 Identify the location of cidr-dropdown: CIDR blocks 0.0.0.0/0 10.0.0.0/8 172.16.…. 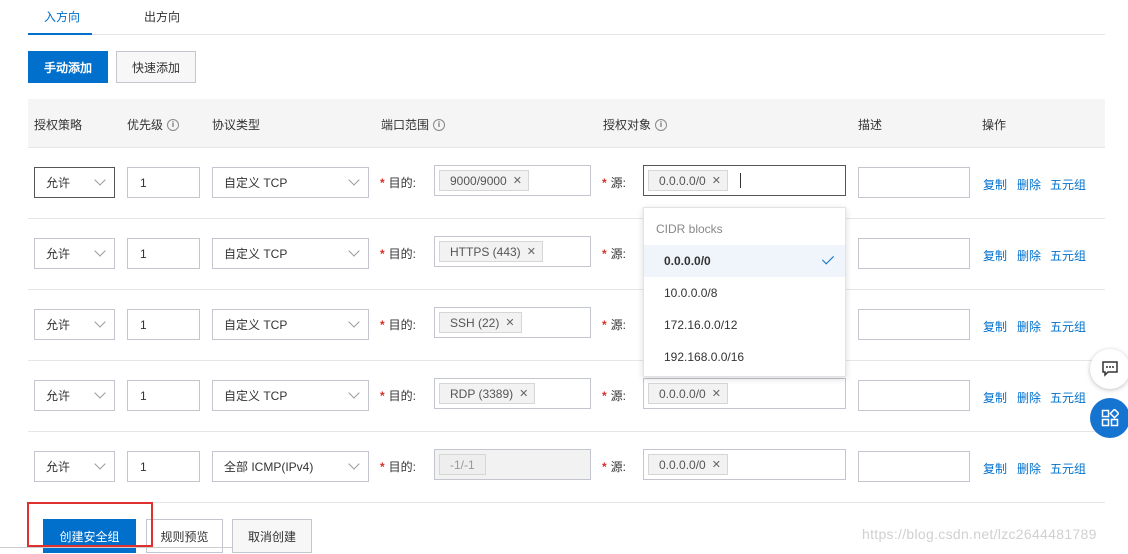
(744, 292).